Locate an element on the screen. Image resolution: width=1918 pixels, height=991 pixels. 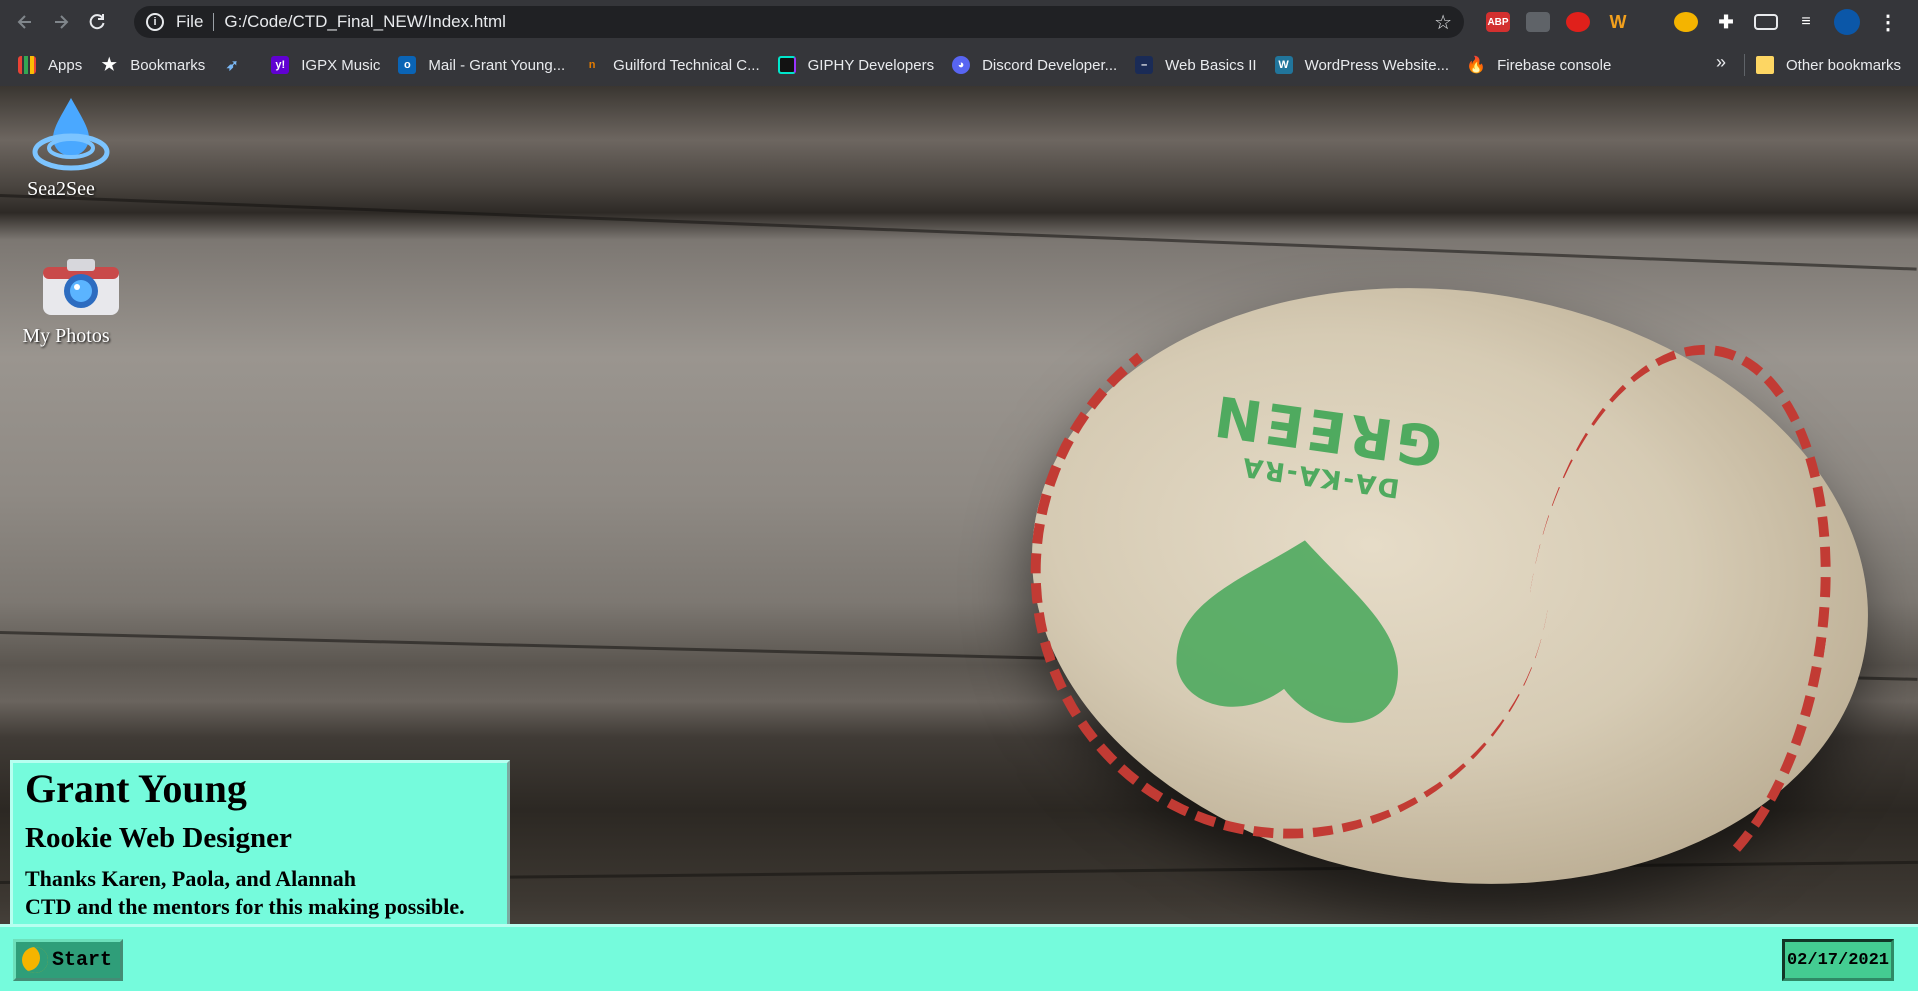
menu-kebab-icon: ⋮ is located at coordinates (1888, 23).